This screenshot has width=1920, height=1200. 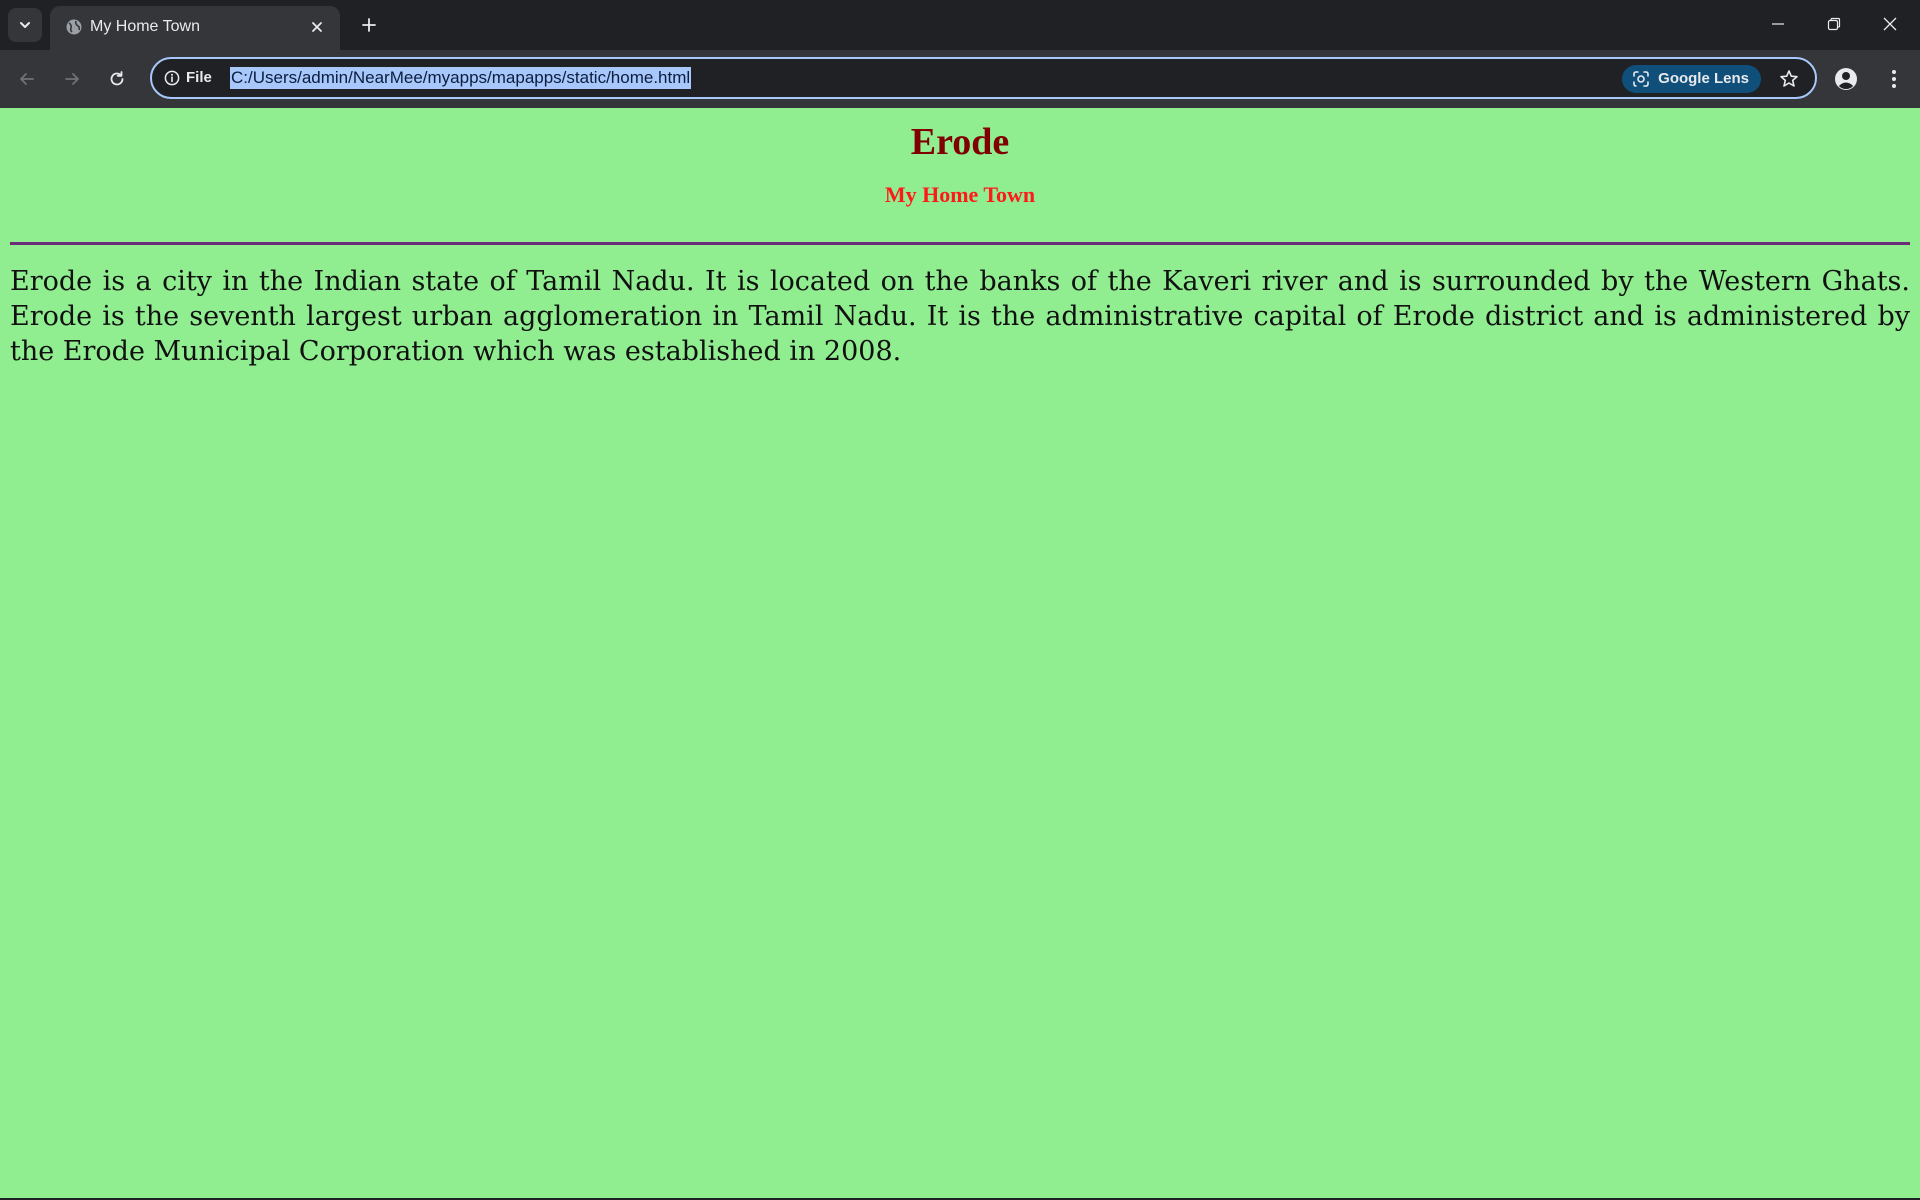 I want to click on minimize-button, so click(x=1778, y=24).